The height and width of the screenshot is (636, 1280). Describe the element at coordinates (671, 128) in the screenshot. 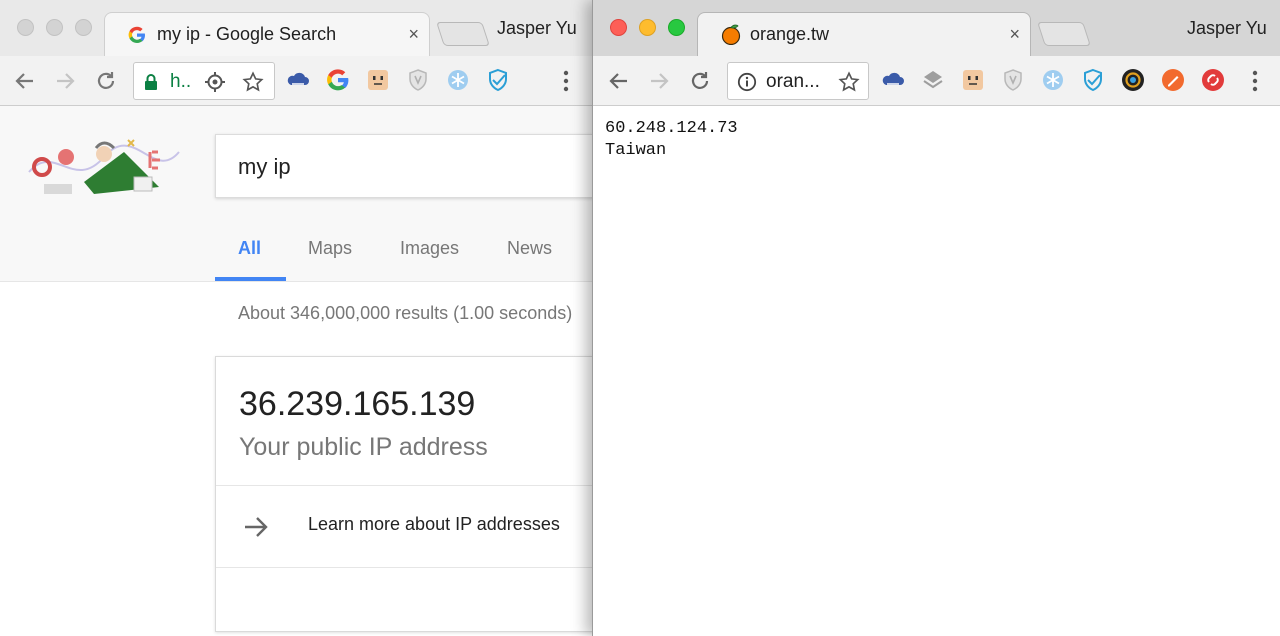

I see `ip-address-text: 60.248.124.73` at that location.